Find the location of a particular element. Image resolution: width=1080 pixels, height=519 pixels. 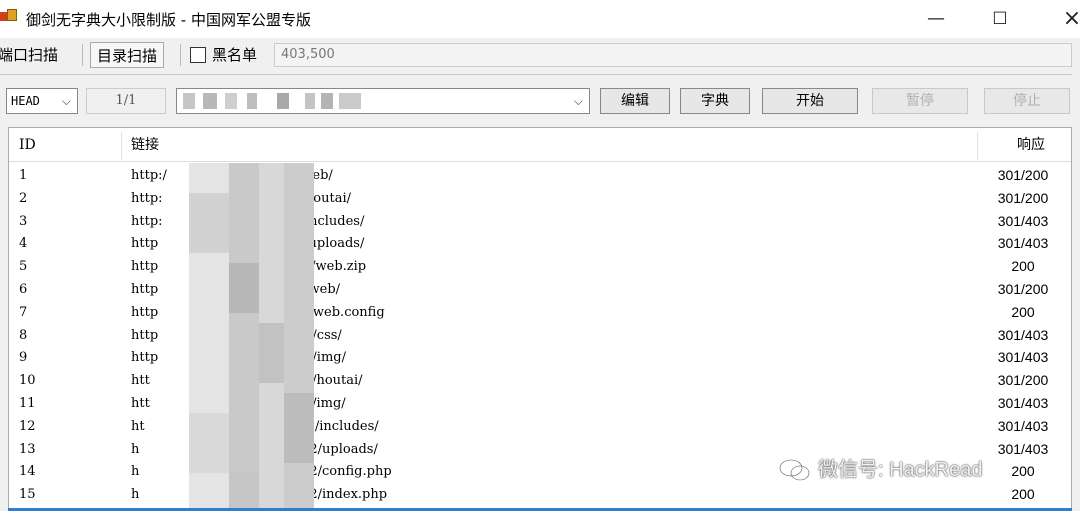

stop-button: 停止 is located at coordinates (1027, 101).